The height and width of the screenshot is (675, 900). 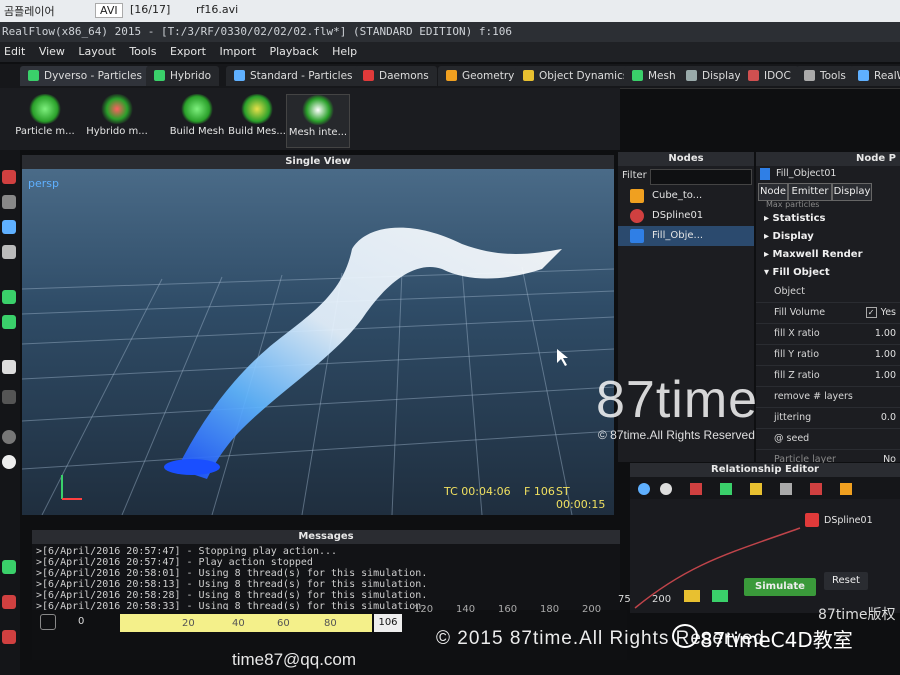 What do you see at coordinates (793, 204) in the screenshot?
I see `max-particles-row: Max particles` at bounding box center [793, 204].